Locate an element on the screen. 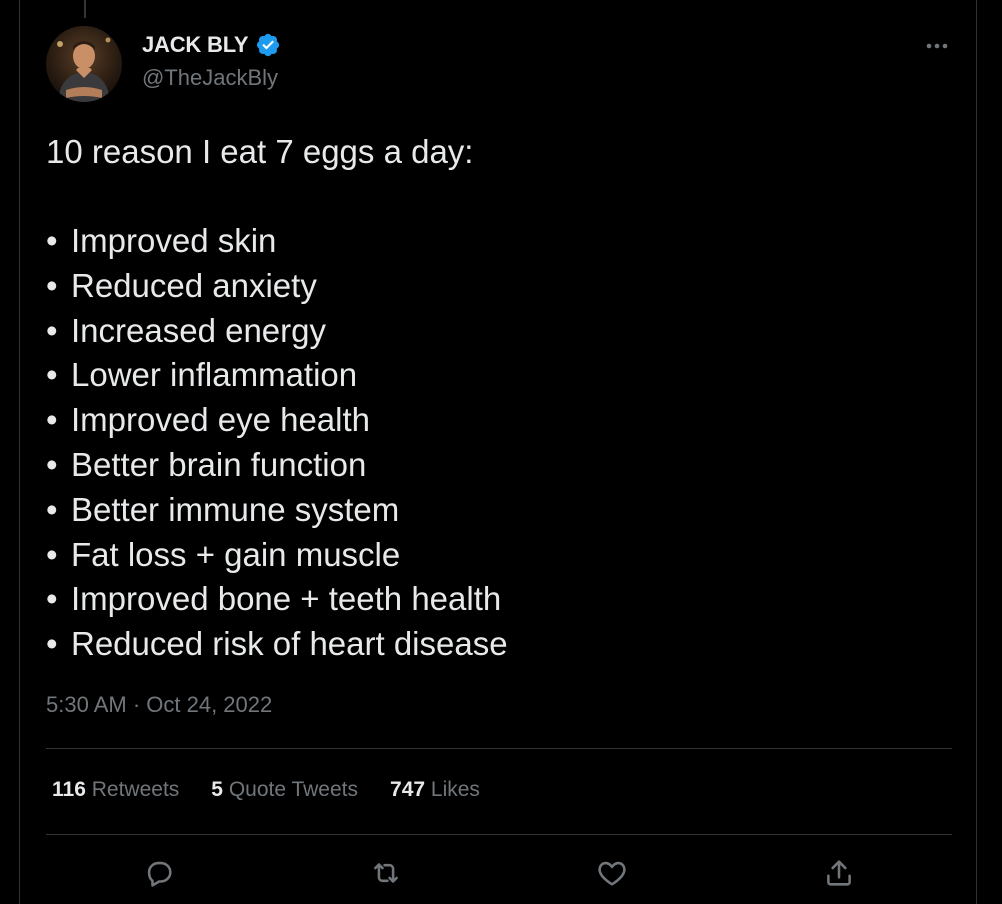 This screenshot has width=1002, height=904. quote-tweets-stat: 5 Quote Tweets is located at coordinates (284, 790).